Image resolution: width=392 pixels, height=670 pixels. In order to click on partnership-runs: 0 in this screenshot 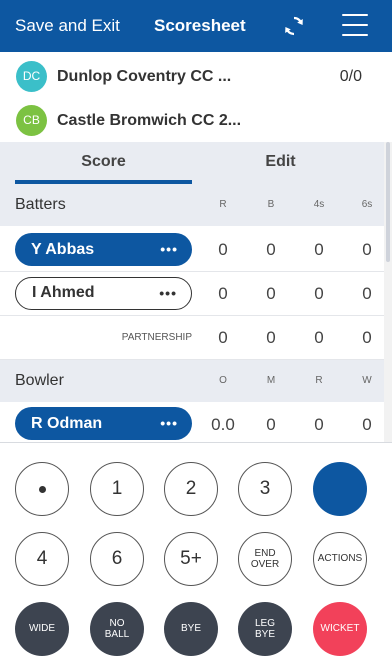, I will do `click(223, 337)`.